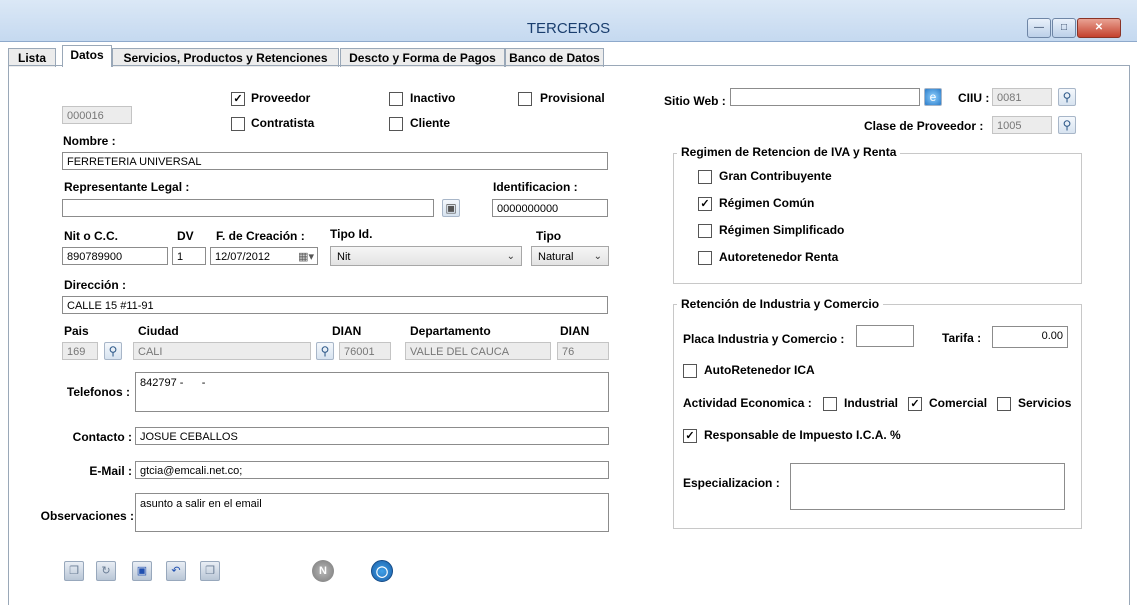  I want to click on servicios-checkbox, so click(1004, 404).